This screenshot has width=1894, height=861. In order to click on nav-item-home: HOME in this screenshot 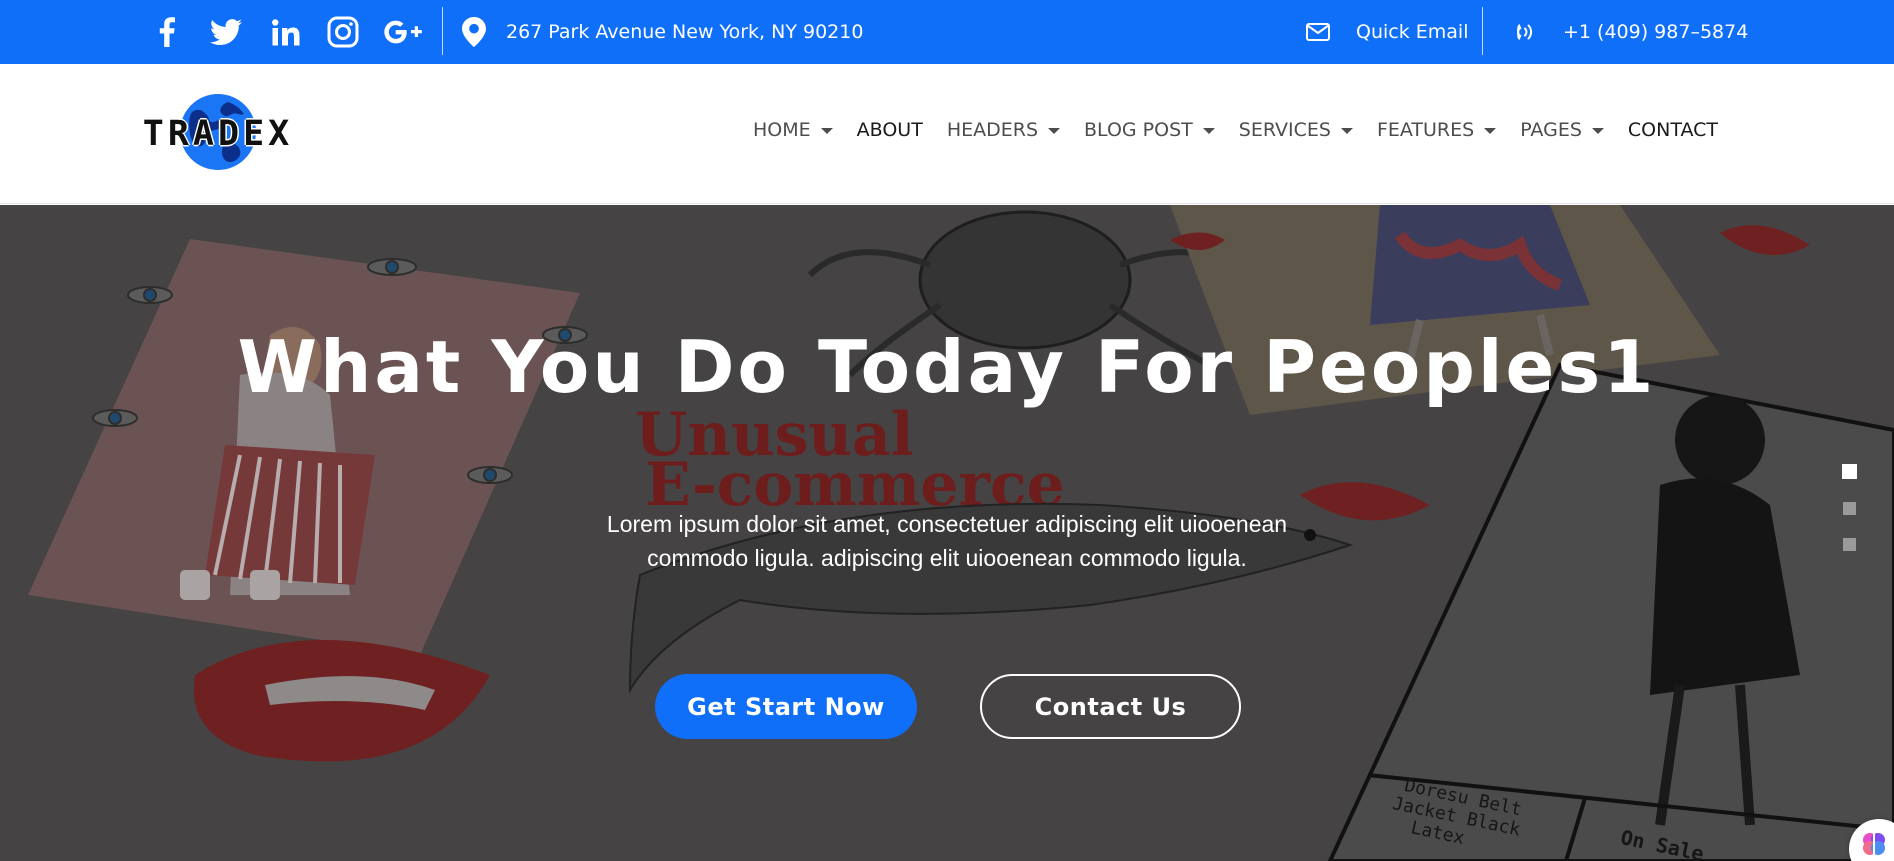, I will do `click(793, 130)`.